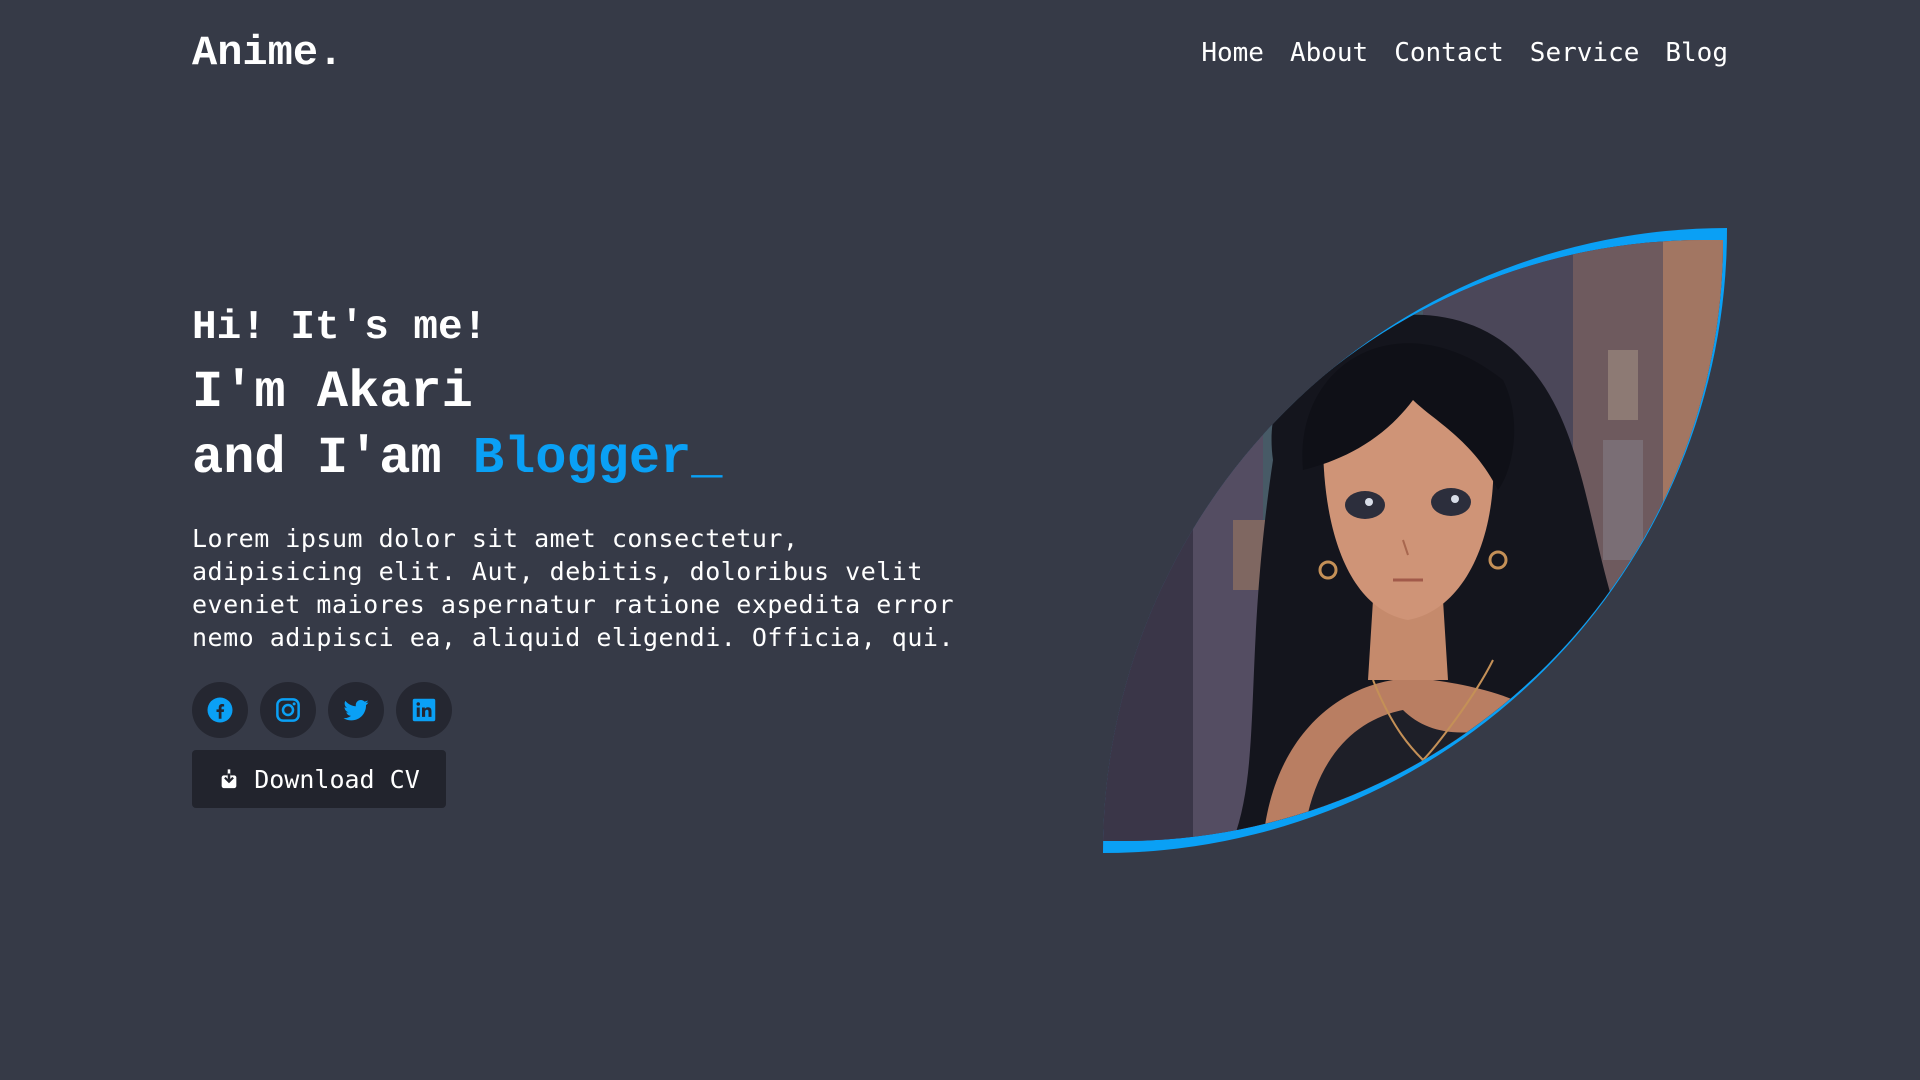 This screenshot has height=1080, width=1920. What do you see at coordinates (1232, 53) in the screenshot?
I see `nav-home: Home` at bounding box center [1232, 53].